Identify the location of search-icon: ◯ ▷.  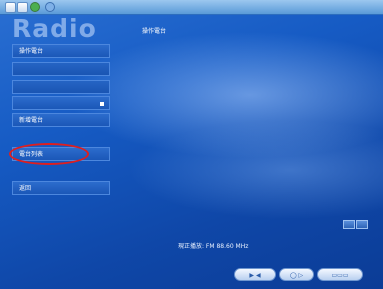
(296, 275).